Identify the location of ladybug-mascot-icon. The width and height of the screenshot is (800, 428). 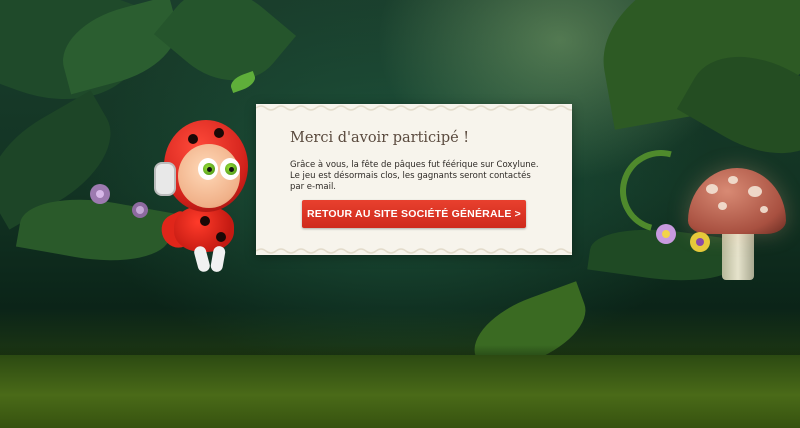
(207, 200).